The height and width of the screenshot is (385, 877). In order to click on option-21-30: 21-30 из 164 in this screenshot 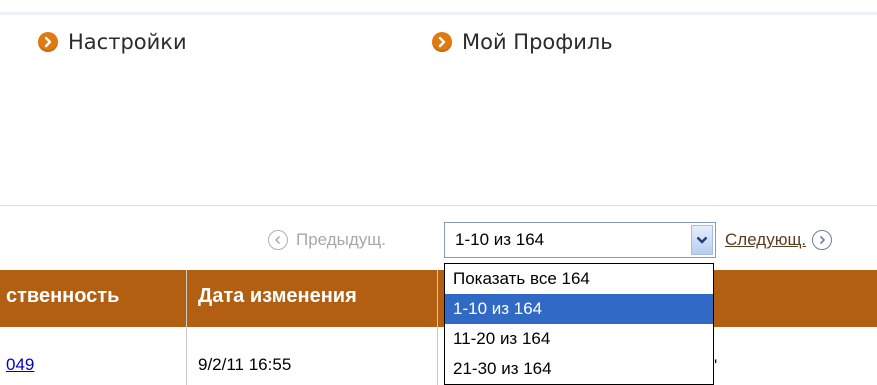, I will do `click(579, 369)`.